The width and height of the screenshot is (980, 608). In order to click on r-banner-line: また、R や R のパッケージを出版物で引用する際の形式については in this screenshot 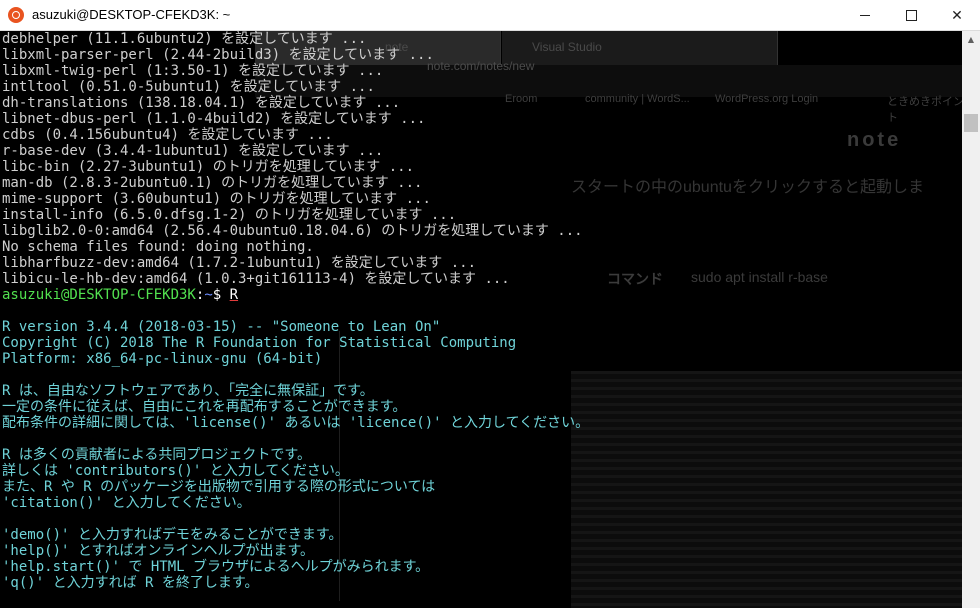, I will do `click(219, 487)`.